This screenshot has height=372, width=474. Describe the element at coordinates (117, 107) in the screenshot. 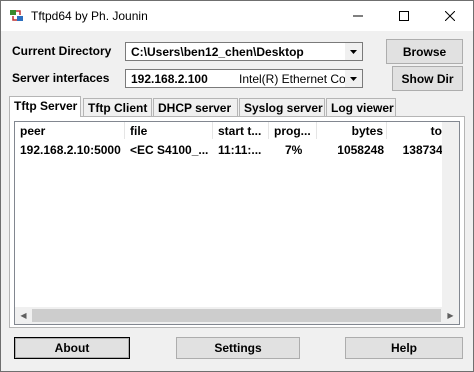

I see `tab-tftp-client: Tftp Client` at that location.